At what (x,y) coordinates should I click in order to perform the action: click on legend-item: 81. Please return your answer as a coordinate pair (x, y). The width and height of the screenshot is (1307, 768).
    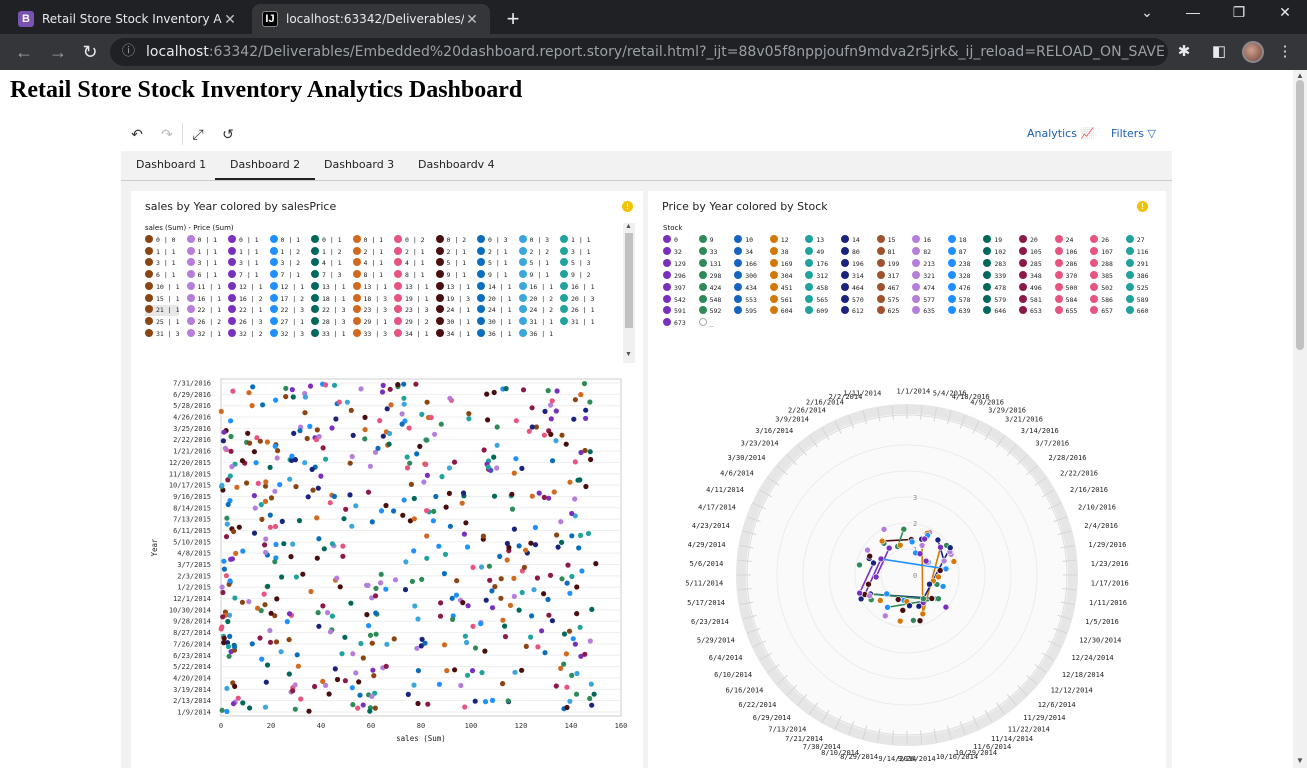
    Looking at the image, I should click on (885, 252).